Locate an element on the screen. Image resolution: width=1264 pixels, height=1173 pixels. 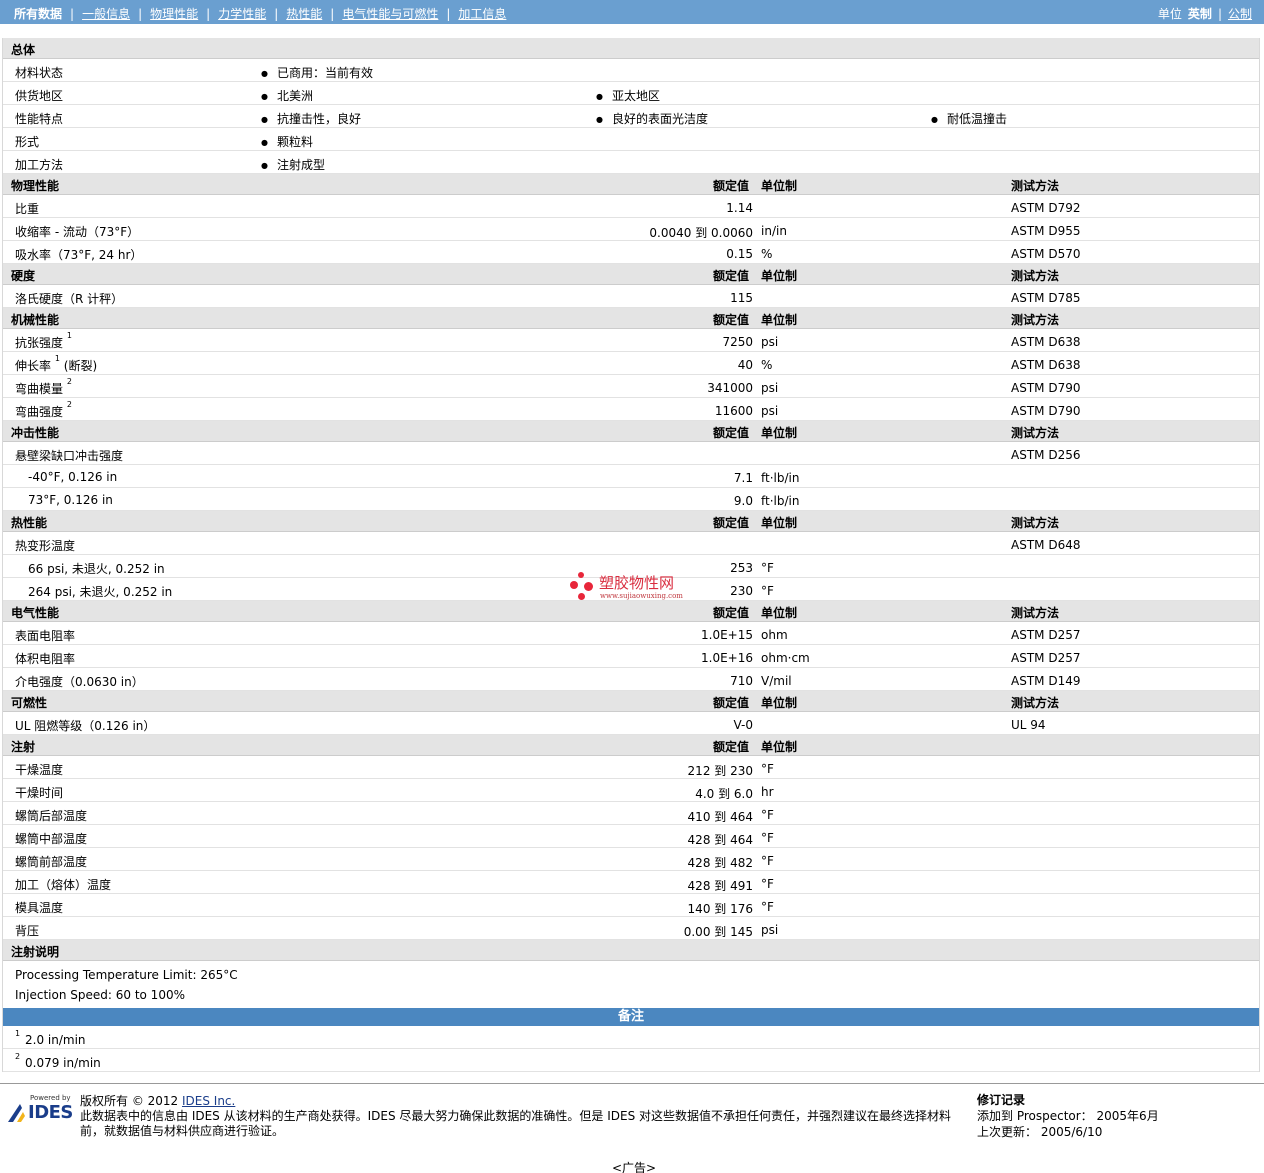
unit-value: V/mil is located at coordinates (776, 681).